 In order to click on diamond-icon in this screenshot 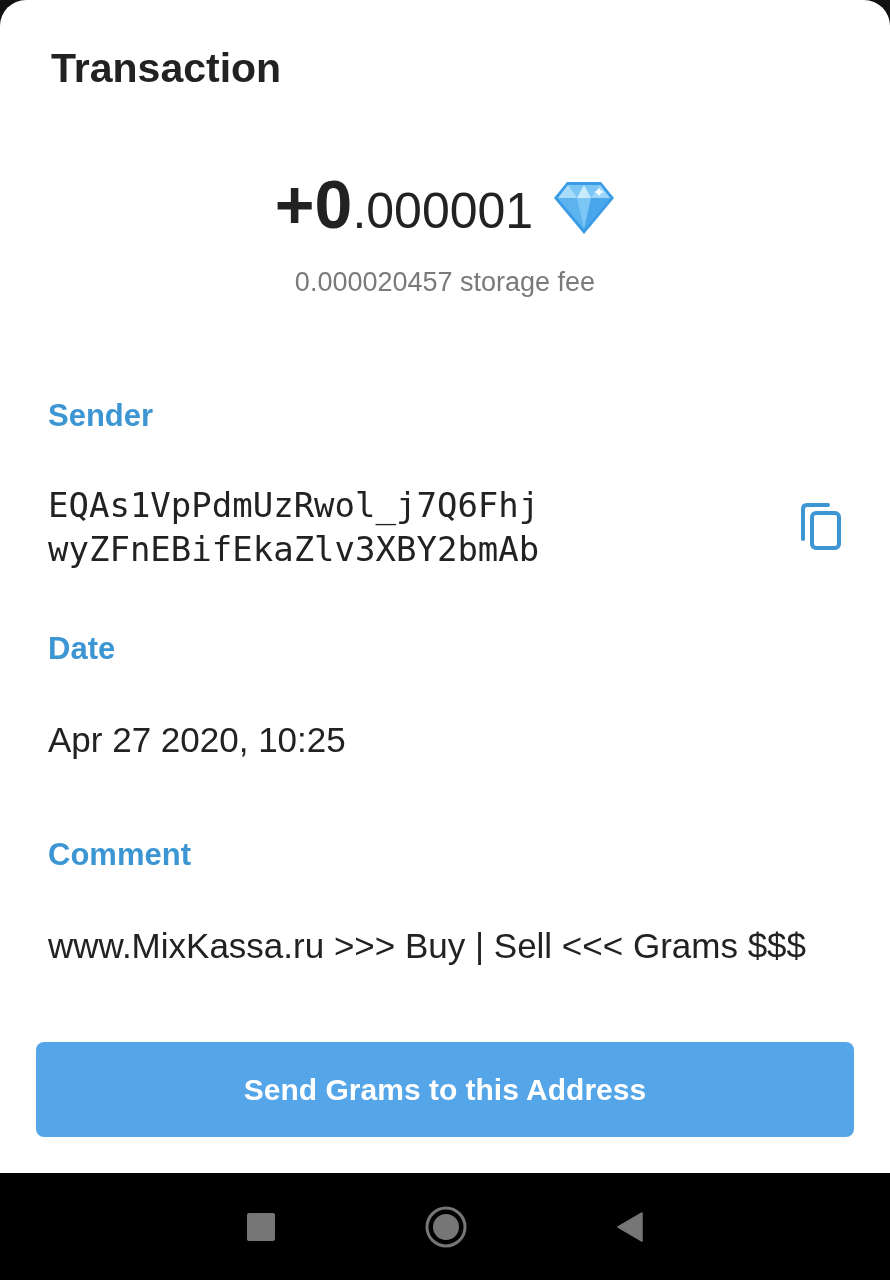, I will do `click(584, 207)`.